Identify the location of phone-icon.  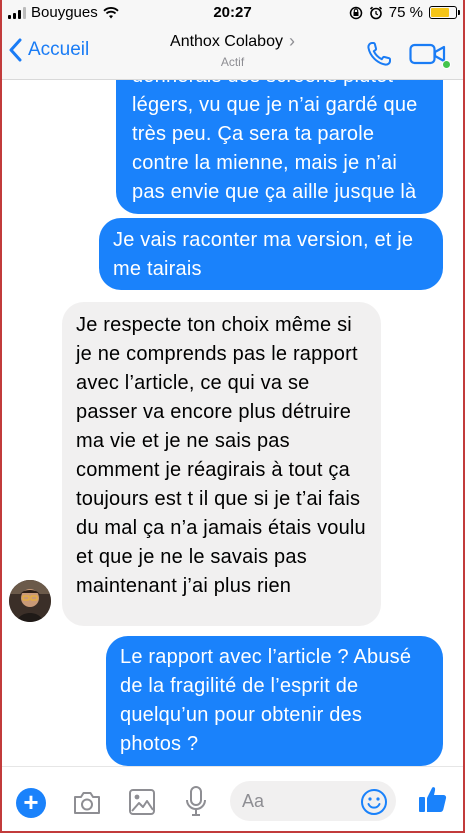
(379, 54).